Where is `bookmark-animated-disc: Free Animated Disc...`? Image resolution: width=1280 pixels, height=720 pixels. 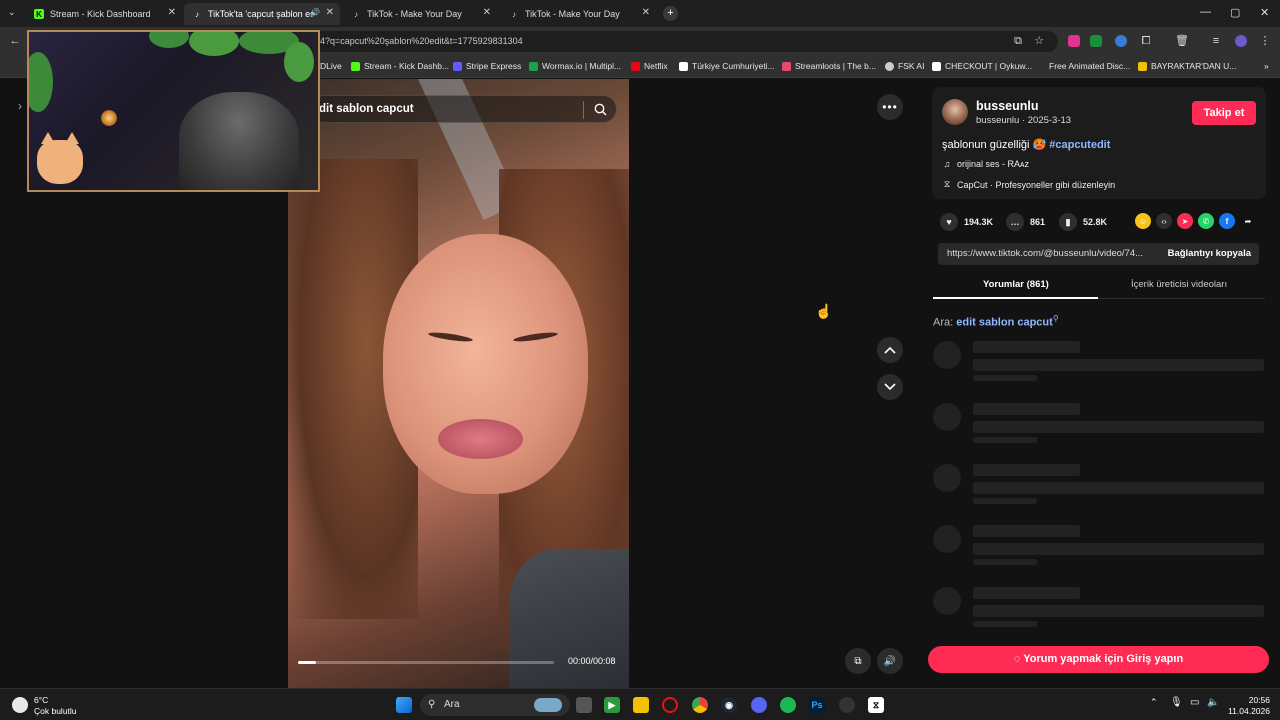
bookmark-animated-disc: Free Animated Disc... is located at coordinates (1089, 66).